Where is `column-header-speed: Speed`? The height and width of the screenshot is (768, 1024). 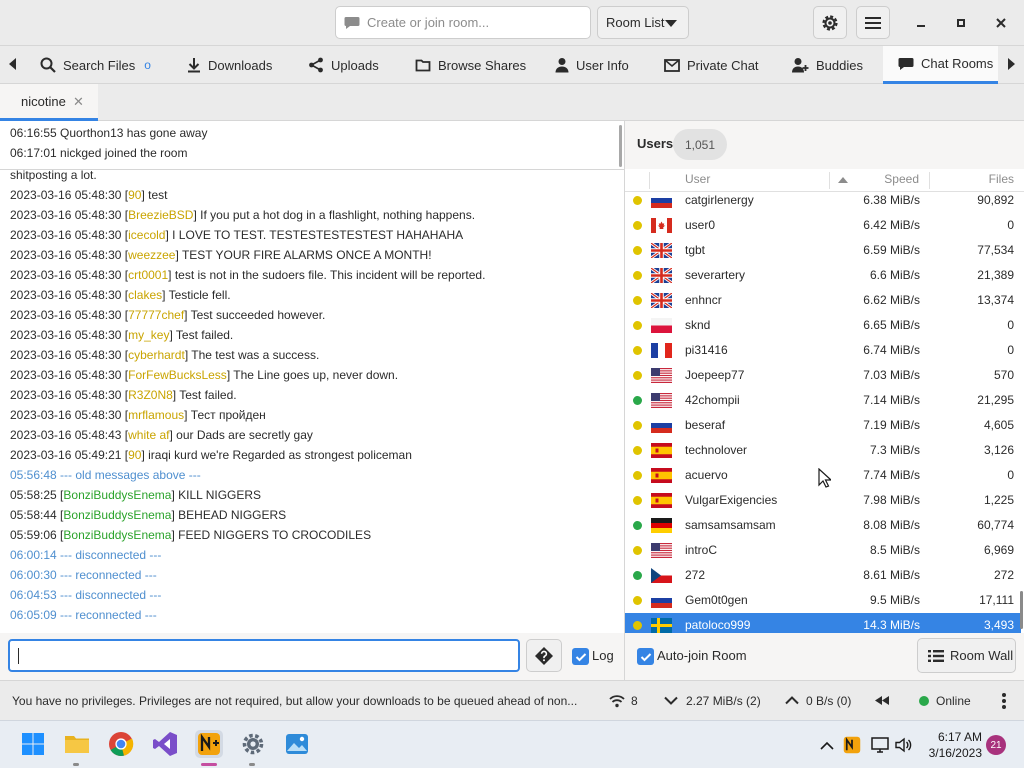 column-header-speed: Speed is located at coordinates (901, 179).